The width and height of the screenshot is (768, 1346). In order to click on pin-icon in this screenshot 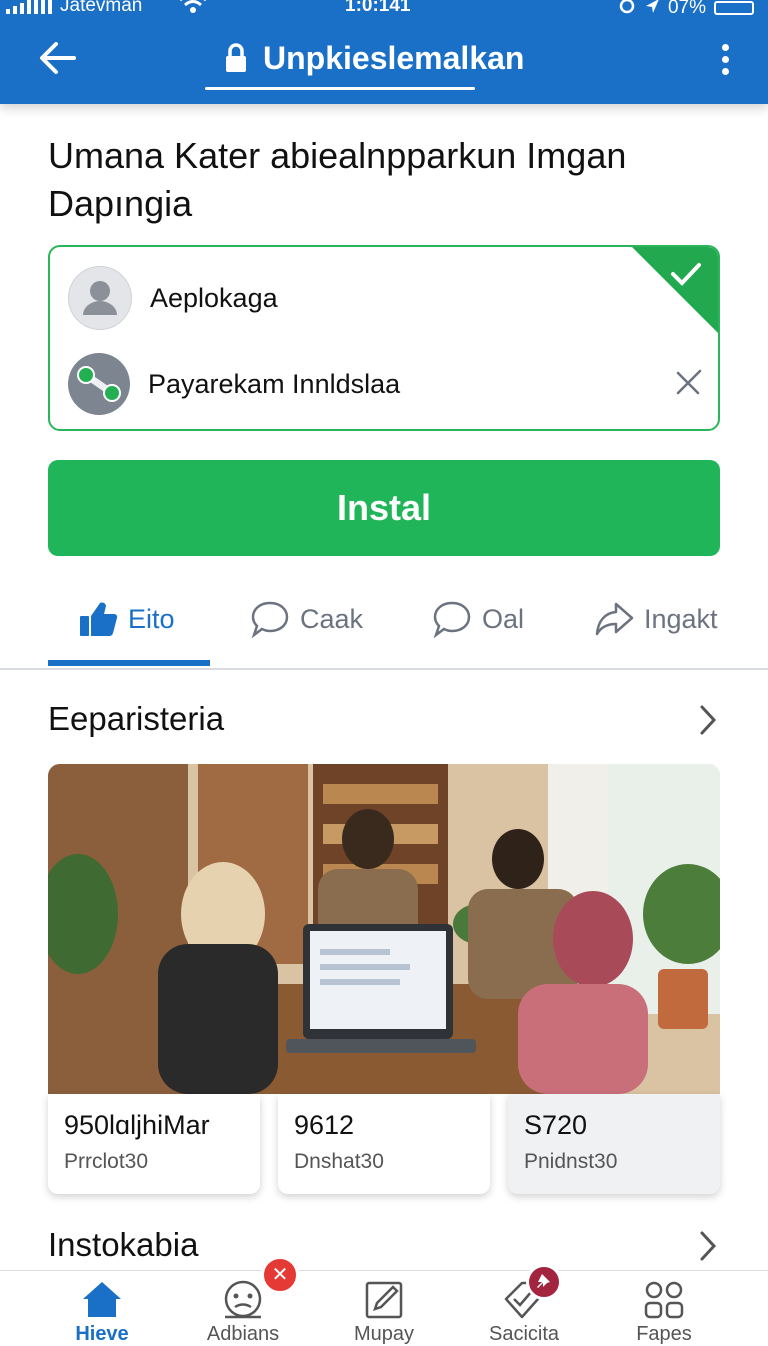, I will do `click(544, 1282)`.